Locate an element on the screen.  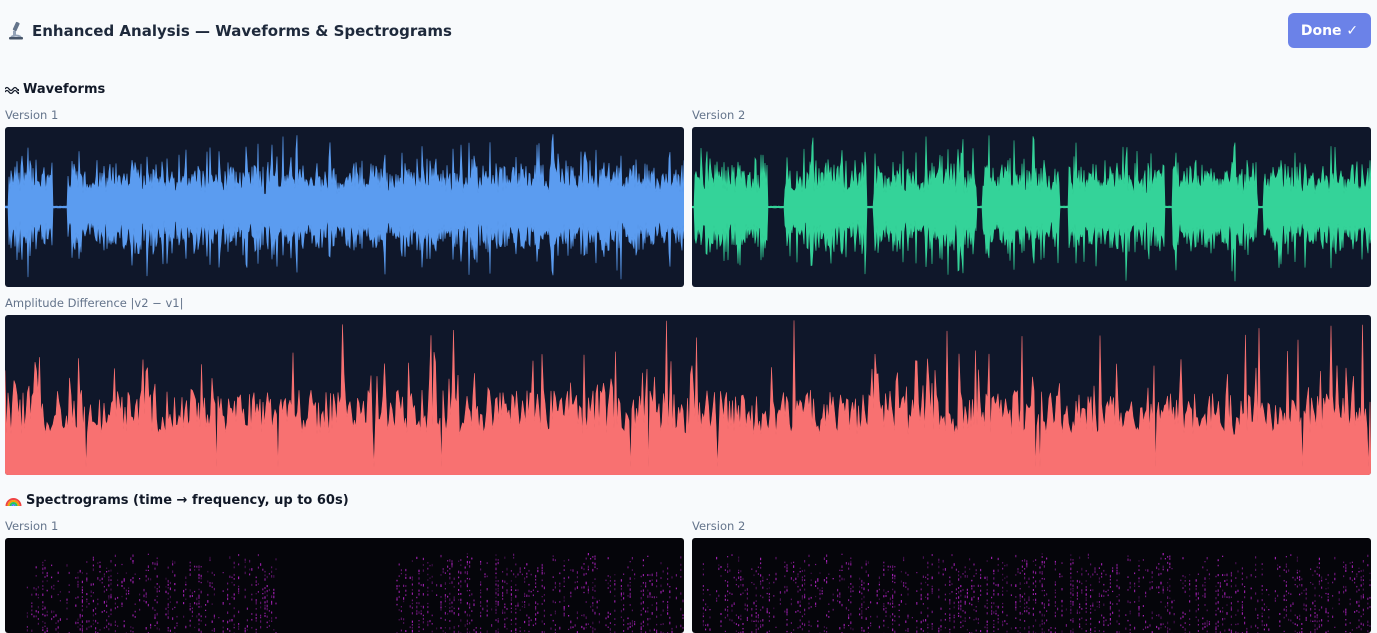
difference-label: Amplitude Difference |v2 − v1| is located at coordinates (94, 303).